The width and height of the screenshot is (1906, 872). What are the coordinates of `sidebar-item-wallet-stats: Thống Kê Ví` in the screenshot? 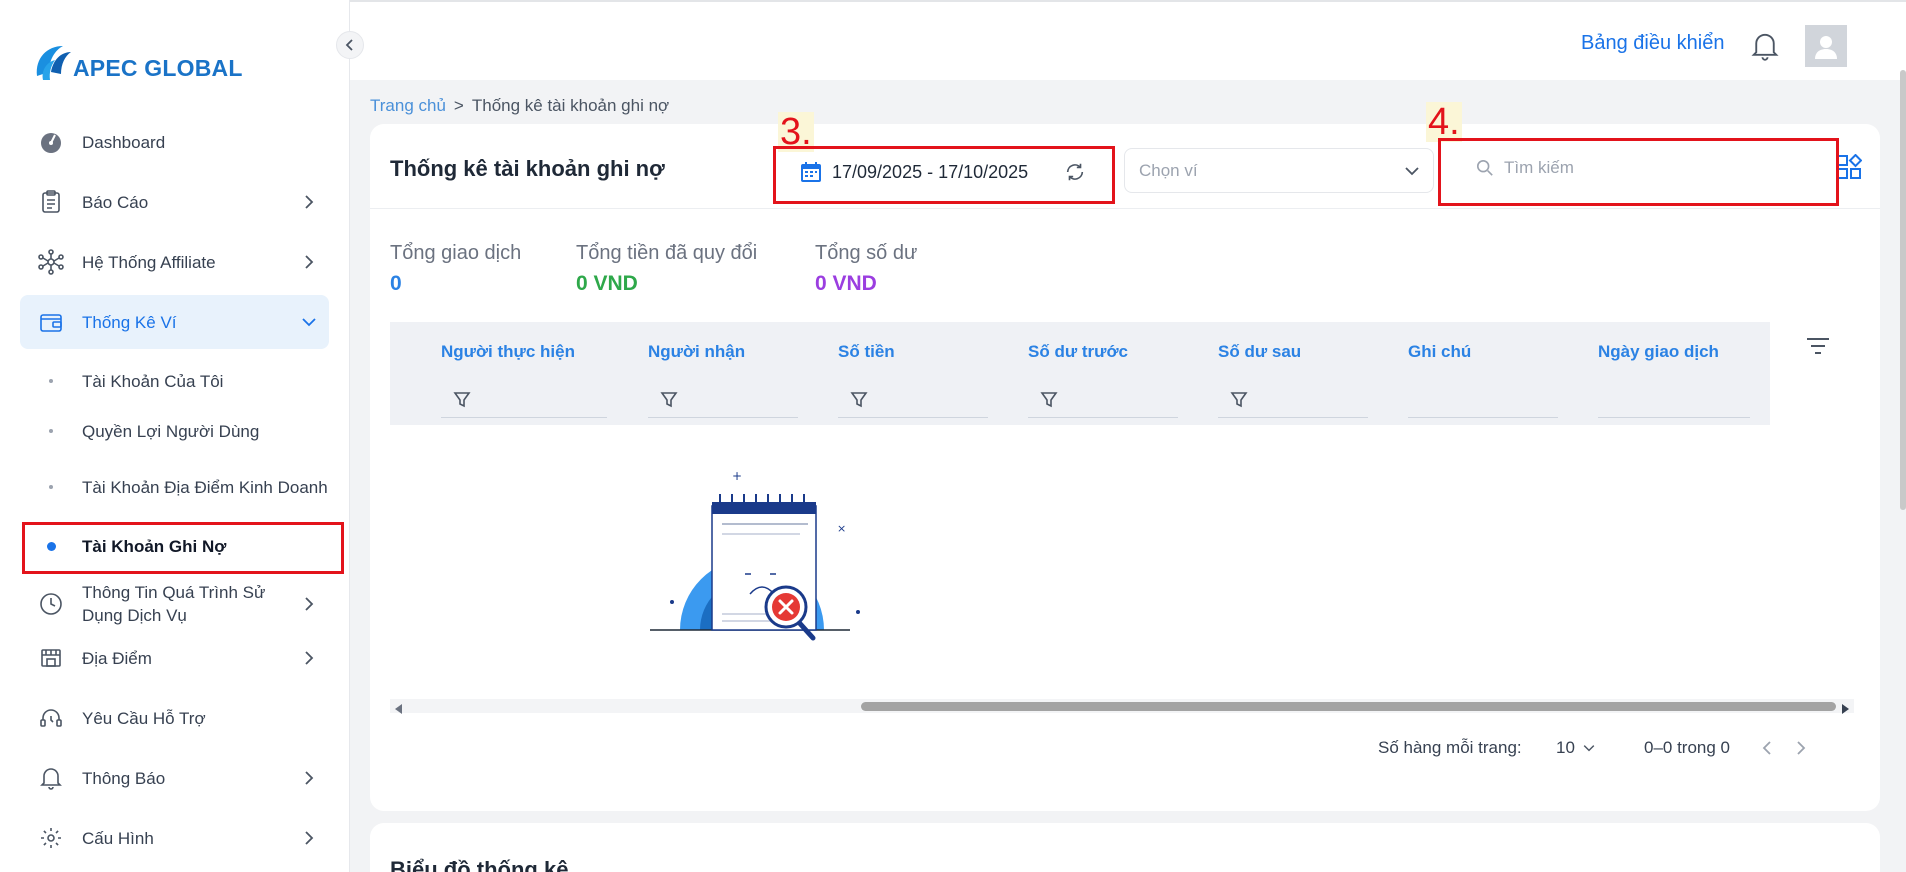 It's located at (174, 322).